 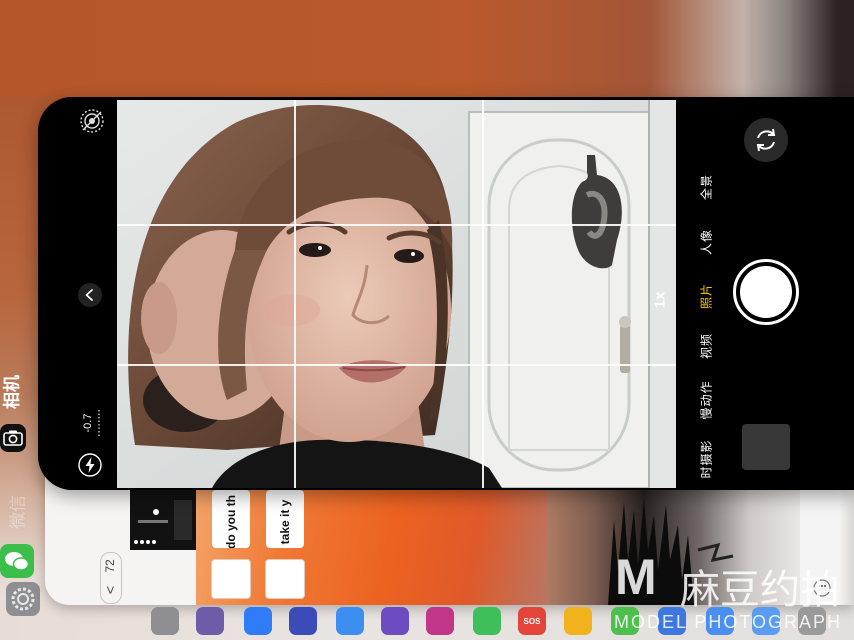 I want to click on shutter-inner, so click(x=766, y=292).